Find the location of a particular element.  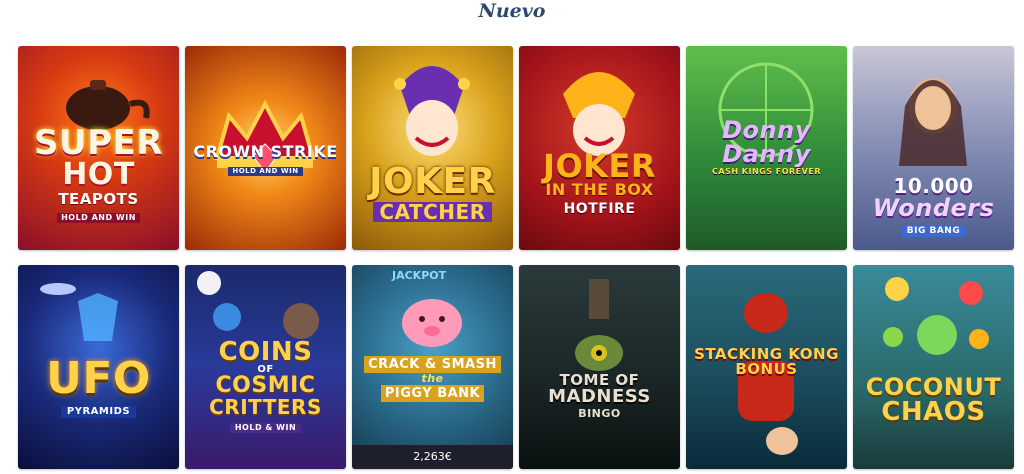

game-tile-coins-of-cosmic-critters: COINS OF COSMIC CRITTERS HOLD & WIN is located at coordinates (265, 367).